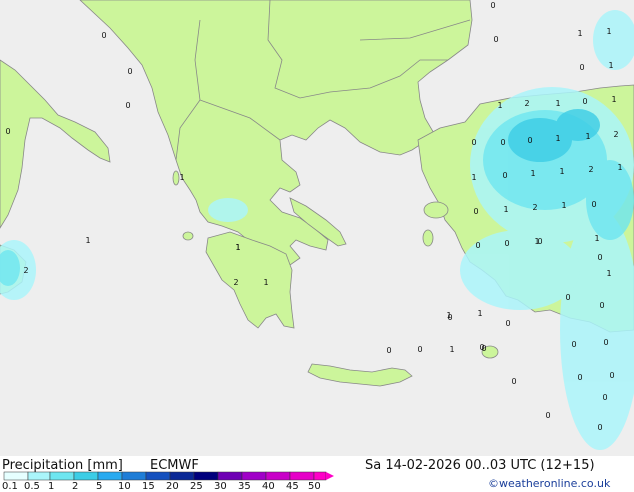 The width and height of the screenshot is (634, 492). What do you see at coordinates (314, 486) in the screenshot?
I see `legend-tick-label: 50` at bounding box center [314, 486].